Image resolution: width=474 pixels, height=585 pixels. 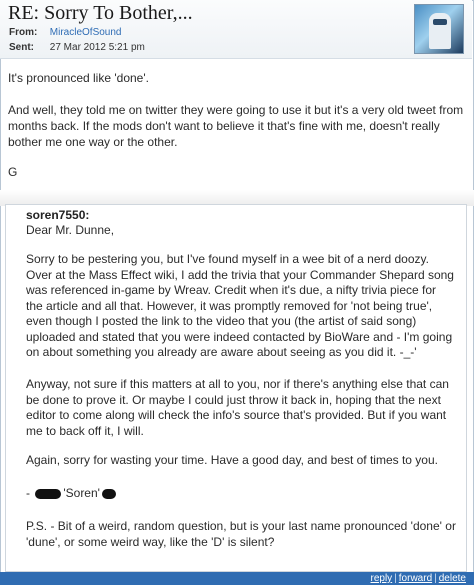 What do you see at coordinates (13, 172) in the screenshot?
I see `reply-signature: G` at bounding box center [13, 172].